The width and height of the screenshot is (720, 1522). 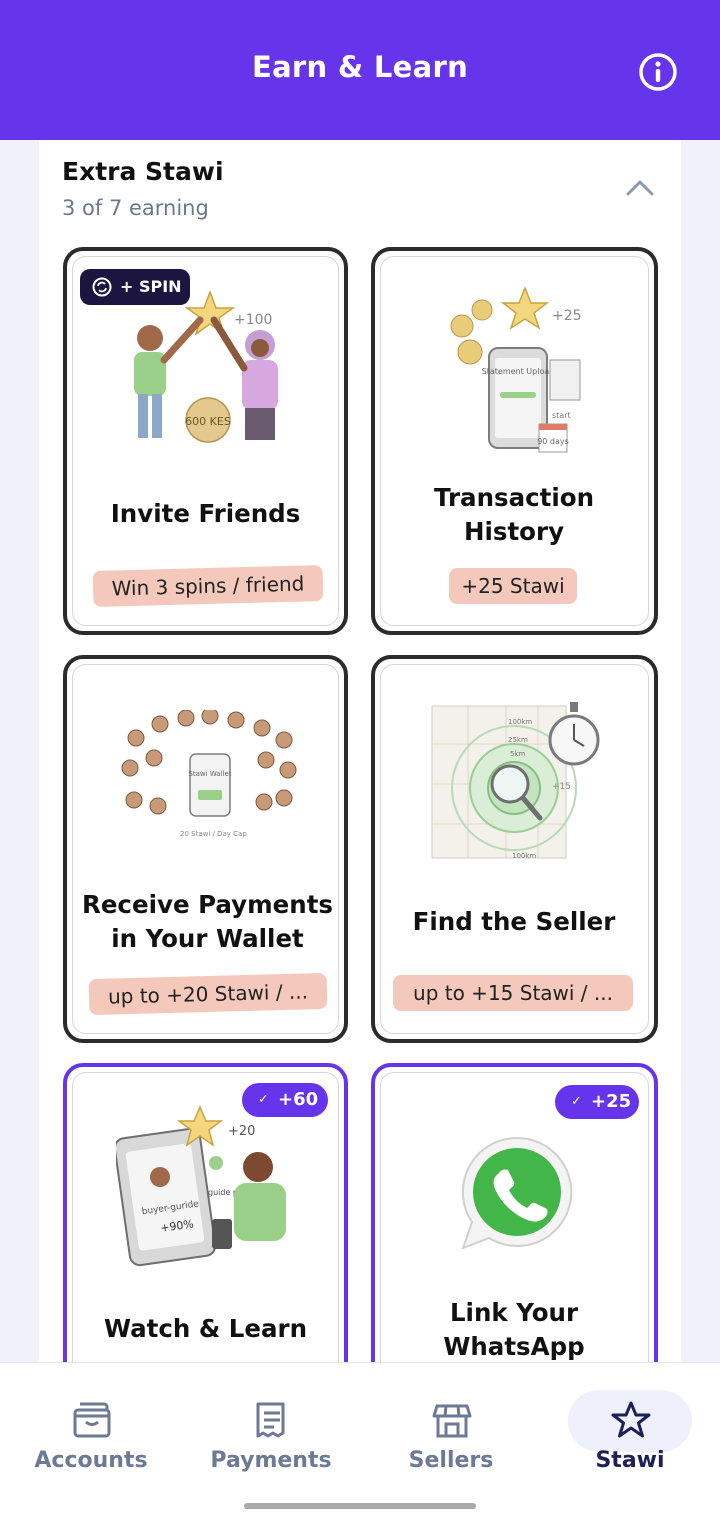 I want to click on card-title: Find the Seller, so click(x=514, y=921).